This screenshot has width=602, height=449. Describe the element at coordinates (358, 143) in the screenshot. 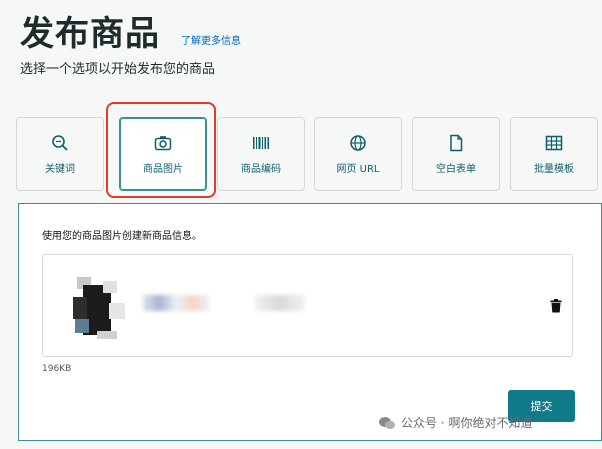

I see `globe-icon` at that location.